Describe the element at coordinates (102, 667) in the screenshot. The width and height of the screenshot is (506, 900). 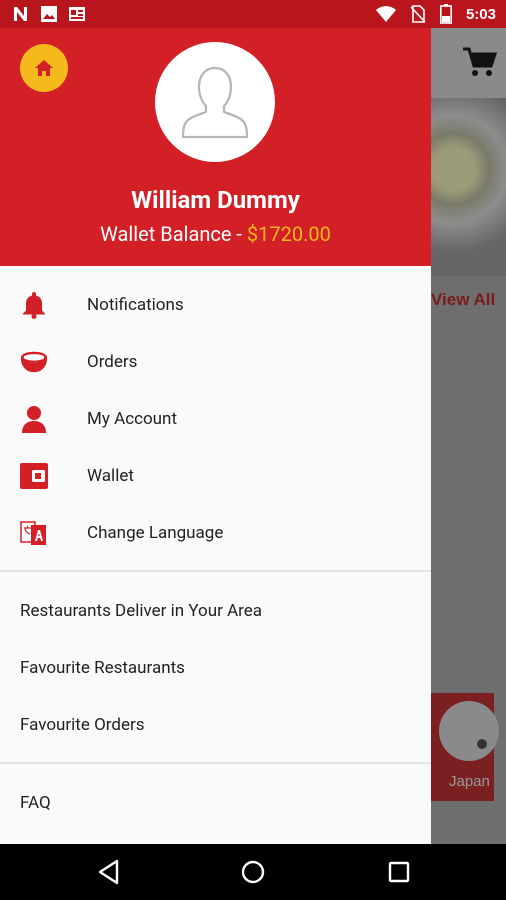
I see `menu-item-label: Favourite Restaurants` at that location.